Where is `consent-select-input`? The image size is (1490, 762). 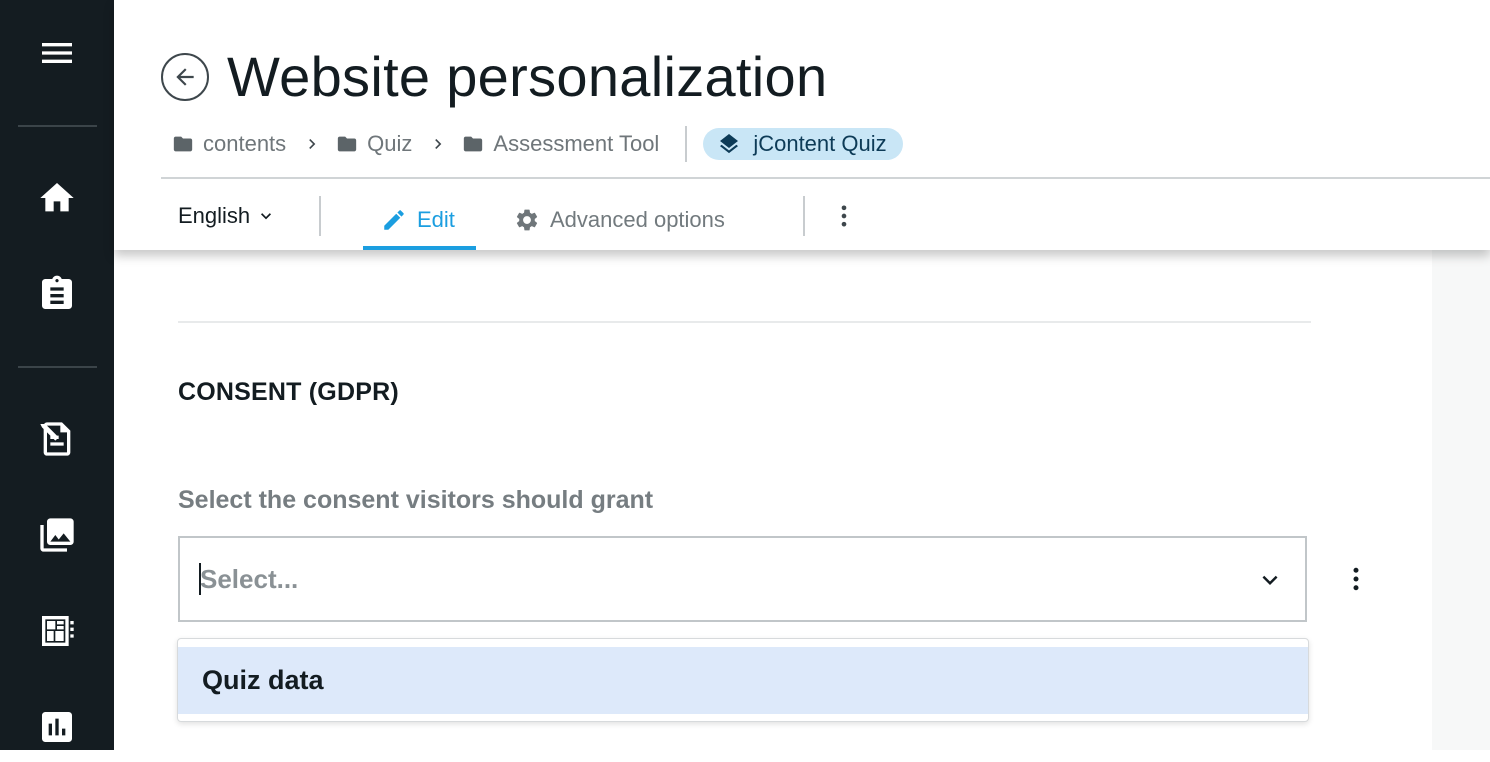 consent-select-input is located at coordinates (700, 579).